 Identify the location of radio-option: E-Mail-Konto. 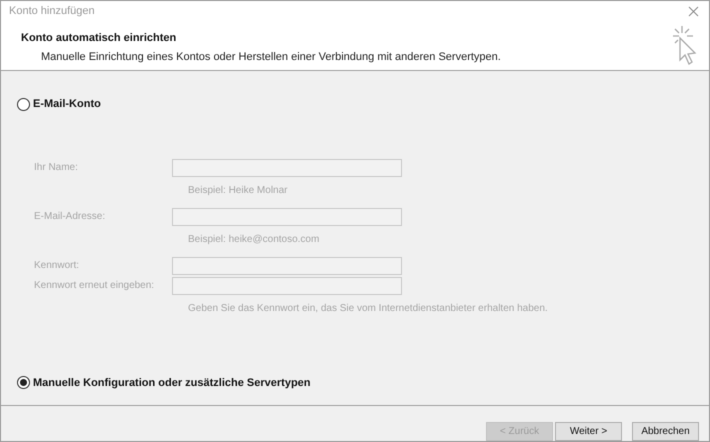
(59, 104).